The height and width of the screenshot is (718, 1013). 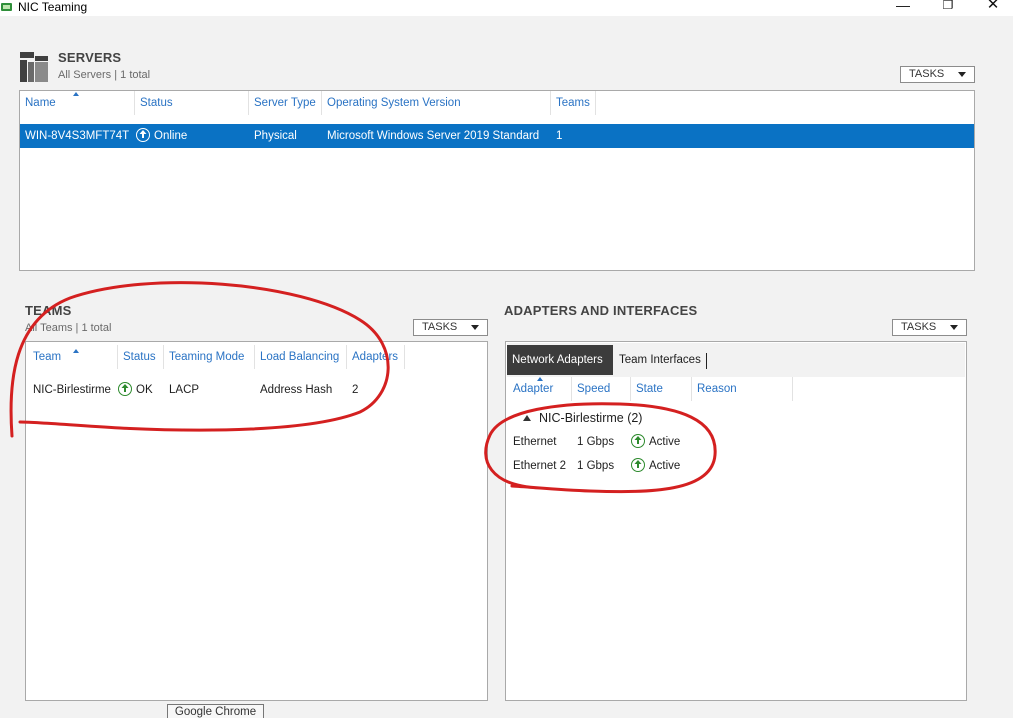 I want to click on server-status-text: Online, so click(x=171, y=136).